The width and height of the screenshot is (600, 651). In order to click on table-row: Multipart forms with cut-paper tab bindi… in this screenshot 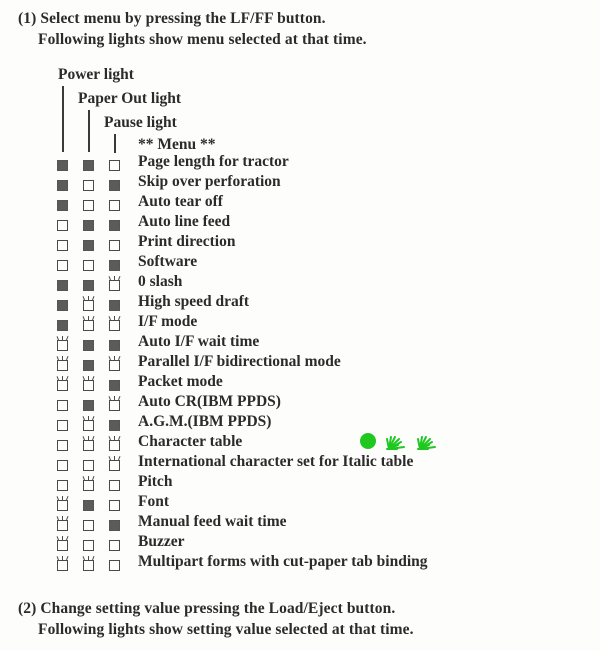, I will do `click(300, 562)`.